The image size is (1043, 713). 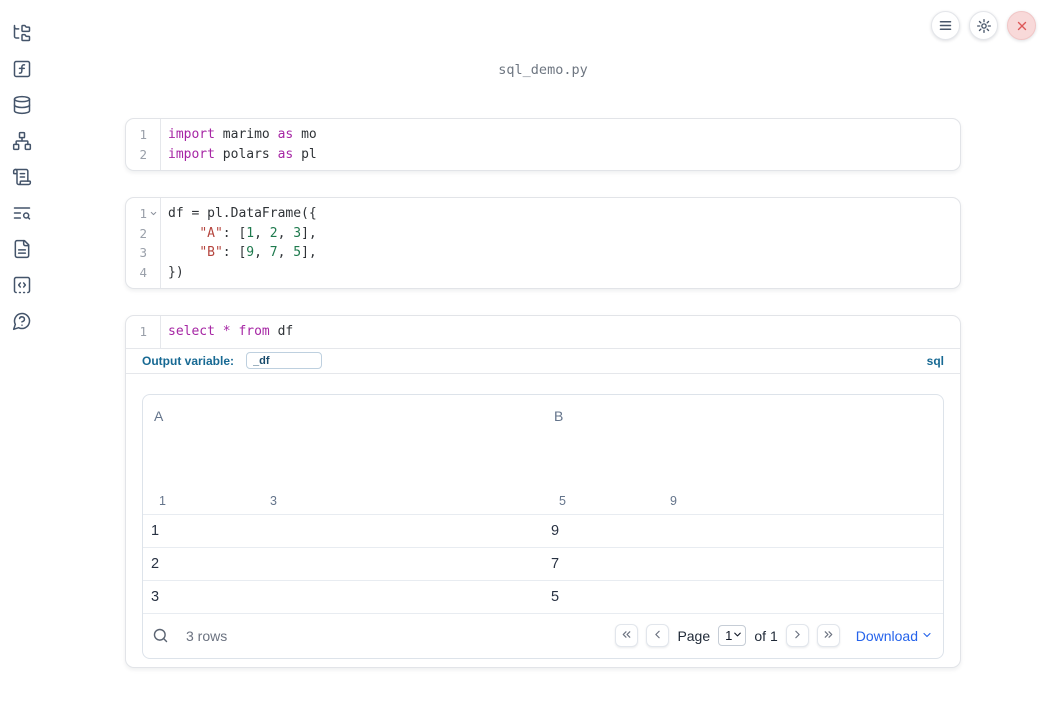 I want to click on column-histogram: 59, so click(x=618, y=473).